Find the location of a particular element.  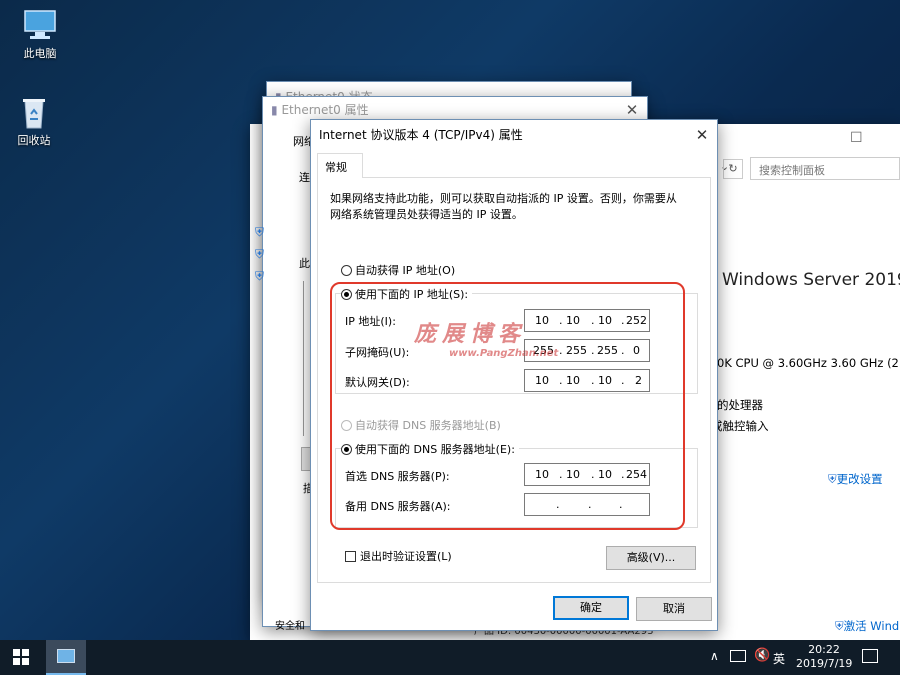

recycle-bin-shortcut: 回收站 is located at coordinates (34, 121).